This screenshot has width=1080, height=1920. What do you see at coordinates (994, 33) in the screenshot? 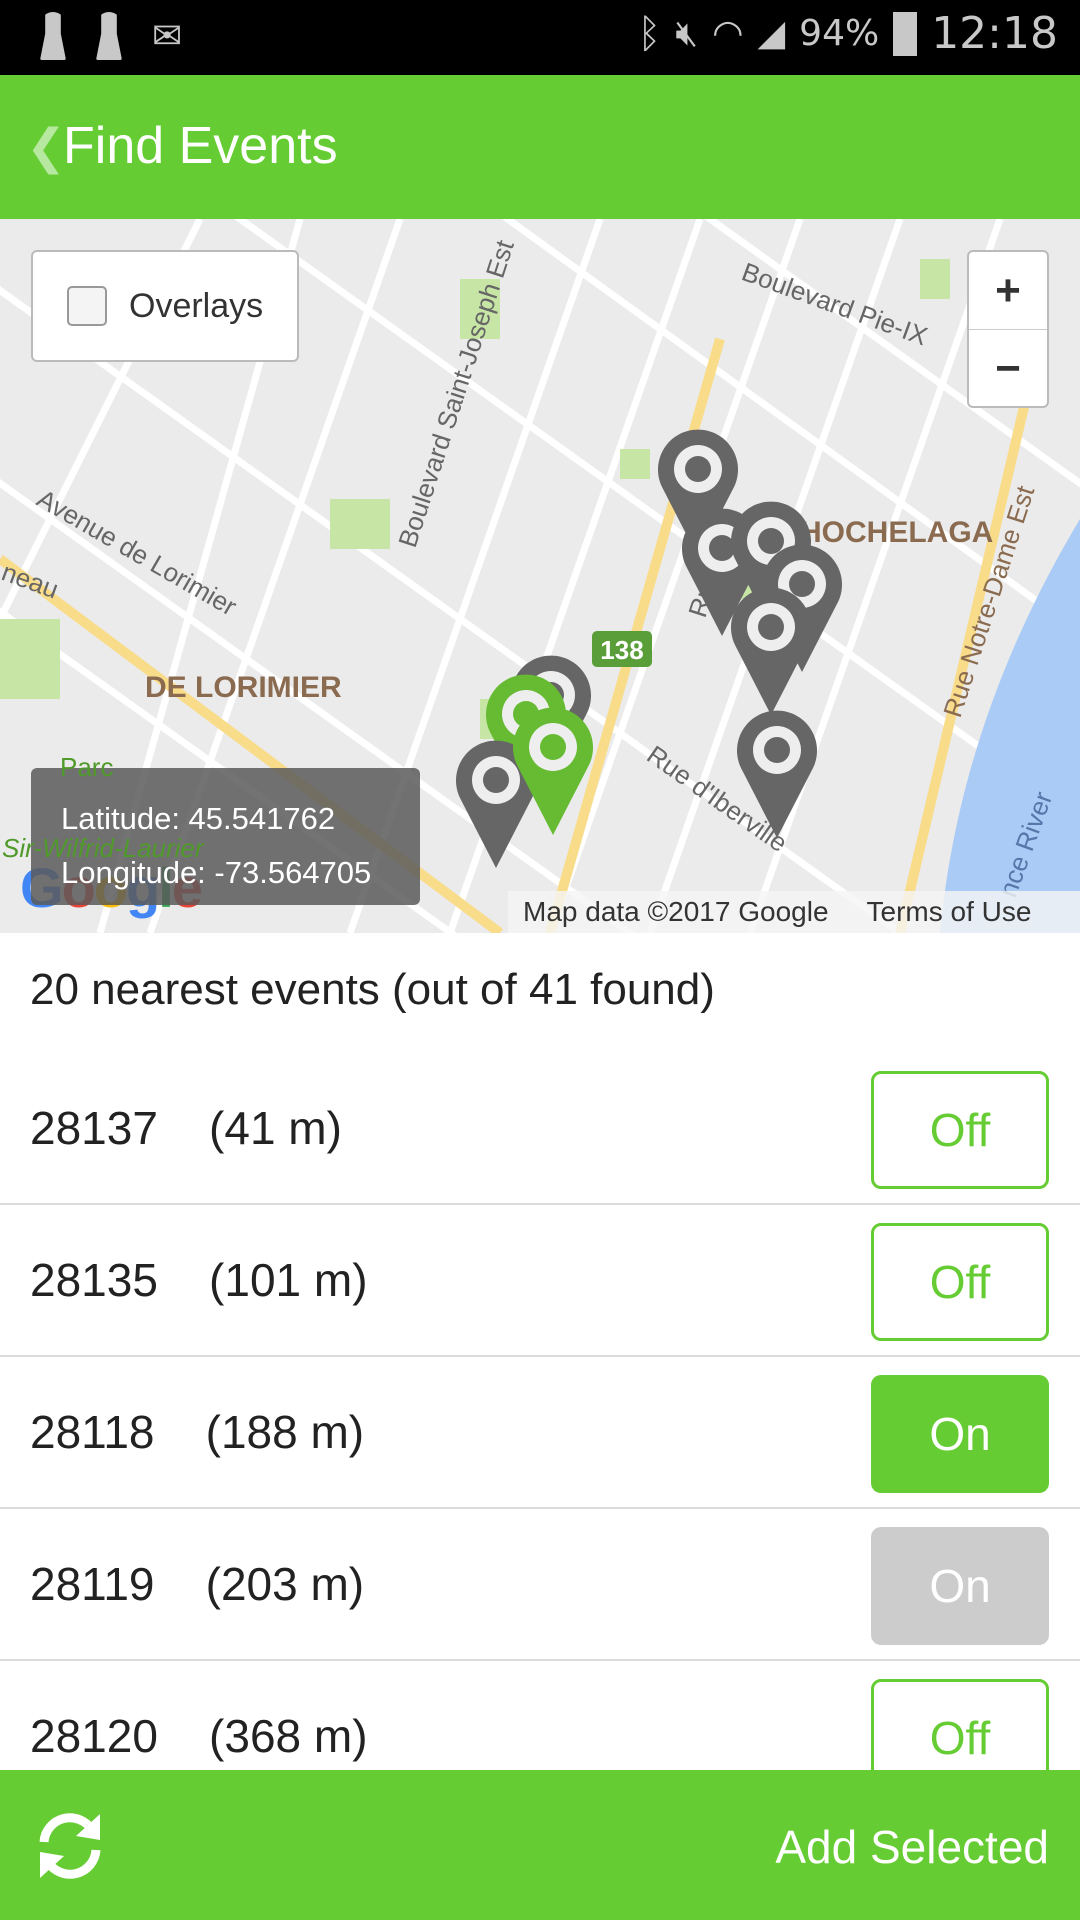
I see `clock: 12:18` at bounding box center [994, 33].